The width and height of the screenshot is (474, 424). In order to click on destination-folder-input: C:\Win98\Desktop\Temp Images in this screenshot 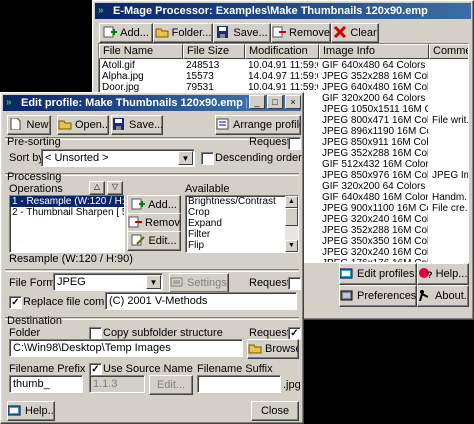, I will do `click(126, 348)`.